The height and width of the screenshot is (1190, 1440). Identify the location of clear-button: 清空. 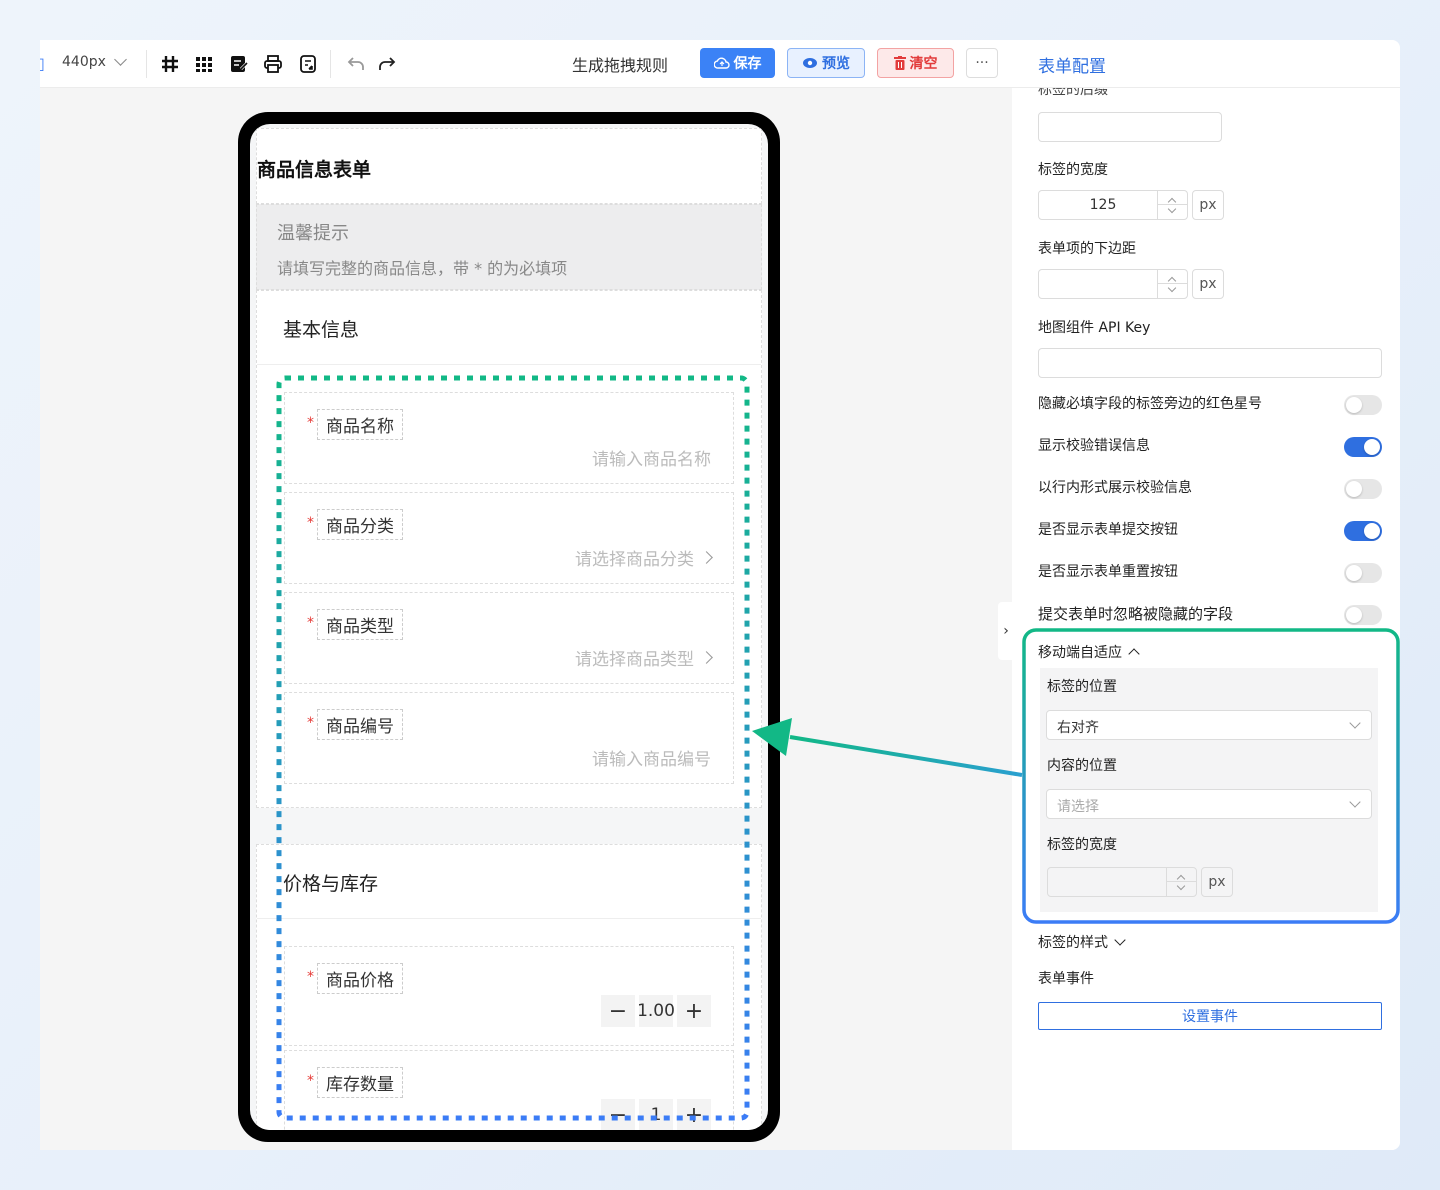
(915, 63).